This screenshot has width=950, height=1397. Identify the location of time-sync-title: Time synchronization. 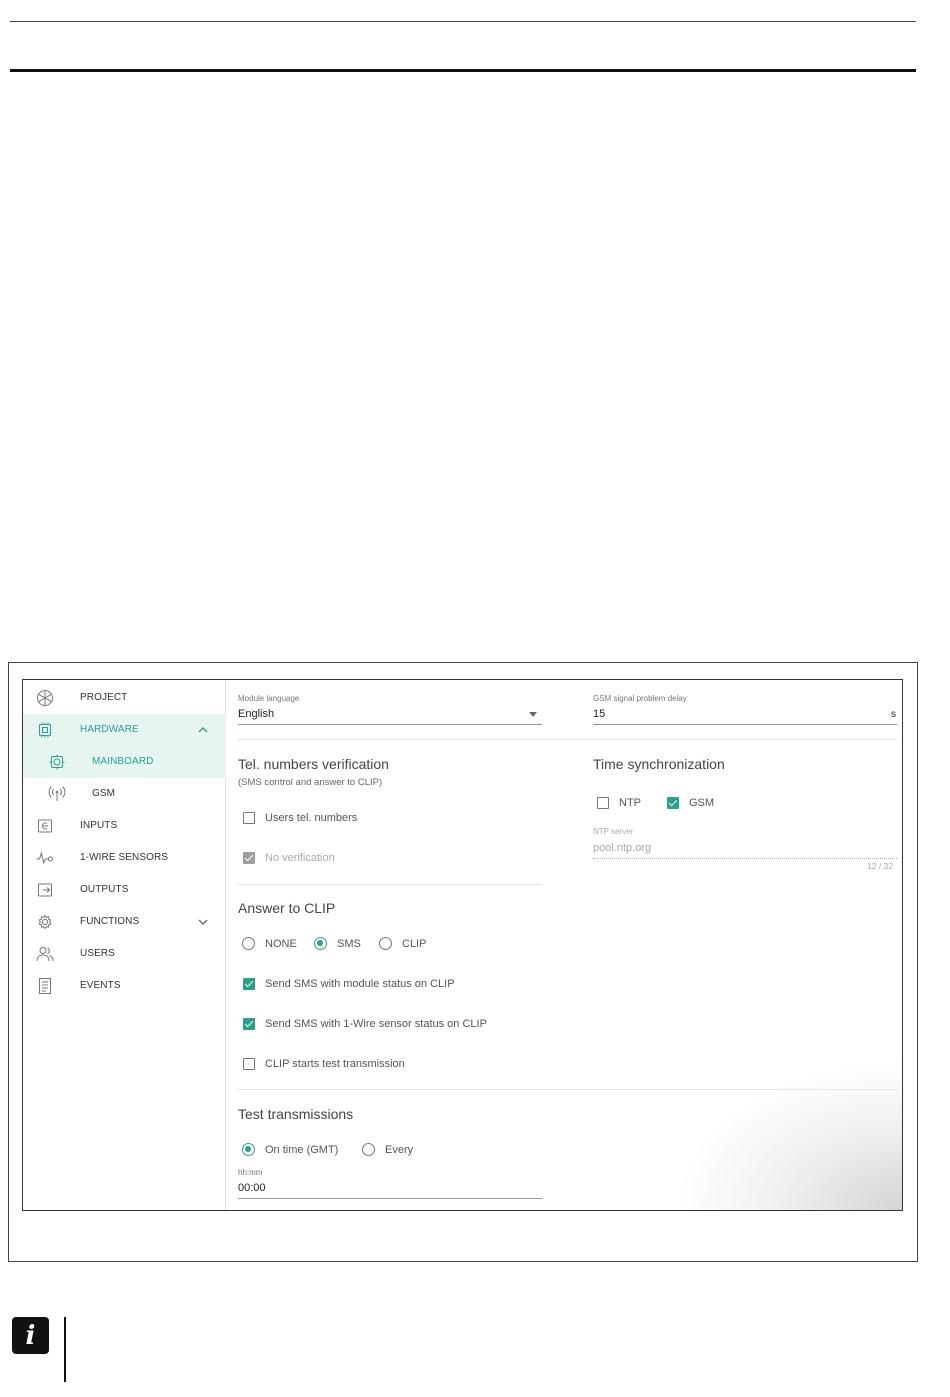
(659, 764).